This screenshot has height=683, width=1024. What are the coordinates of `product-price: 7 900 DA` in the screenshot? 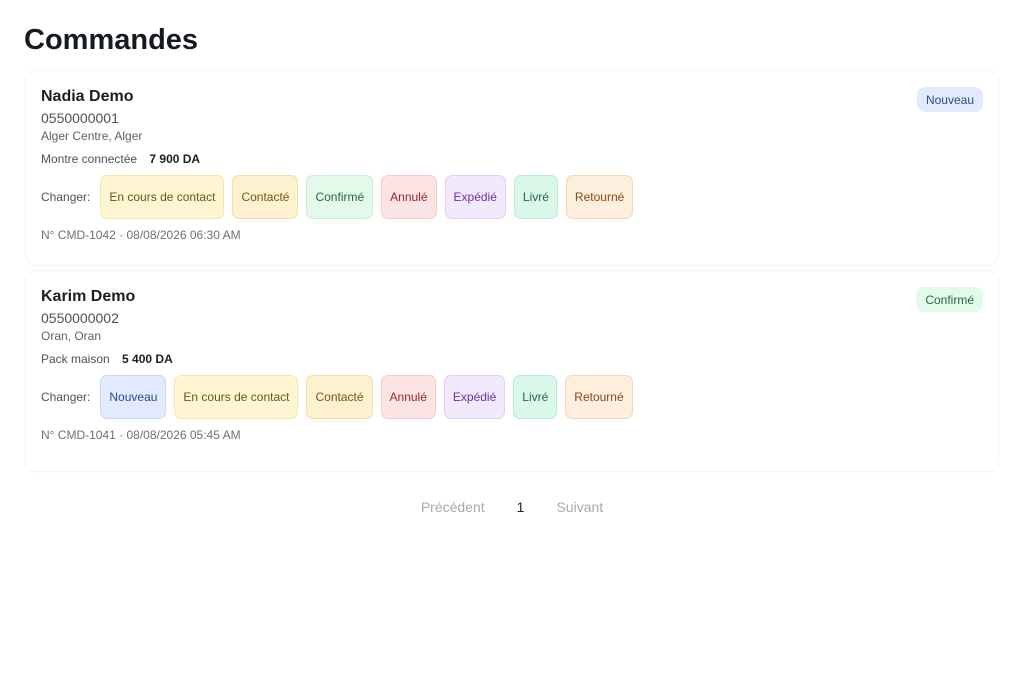 It's located at (175, 159).